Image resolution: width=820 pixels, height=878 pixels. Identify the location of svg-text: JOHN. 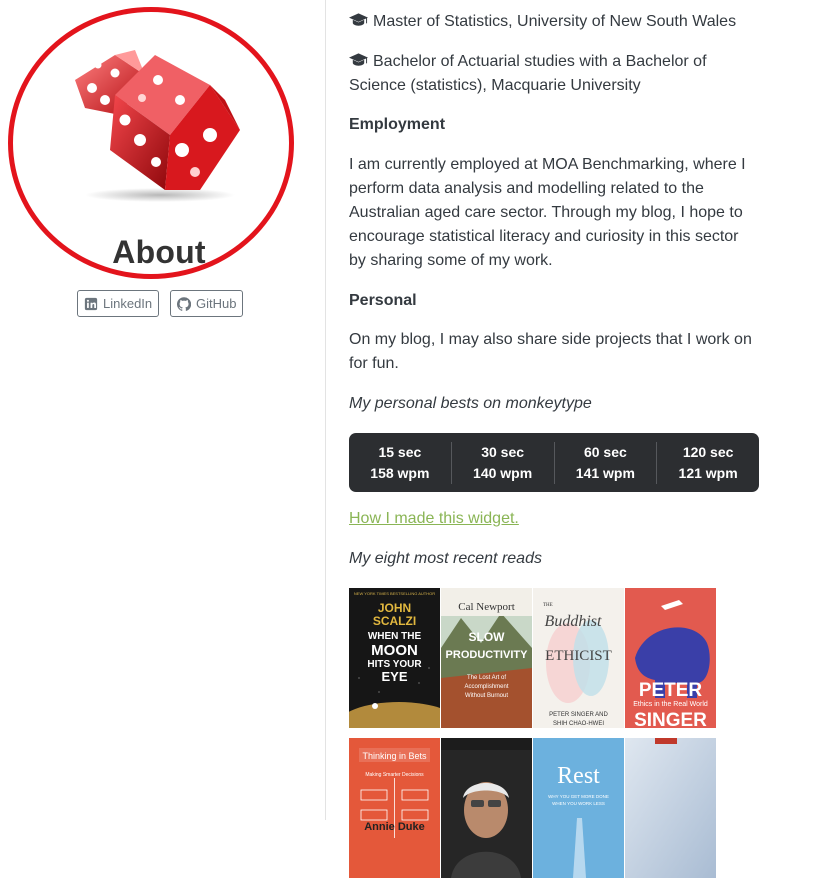
(394, 608).